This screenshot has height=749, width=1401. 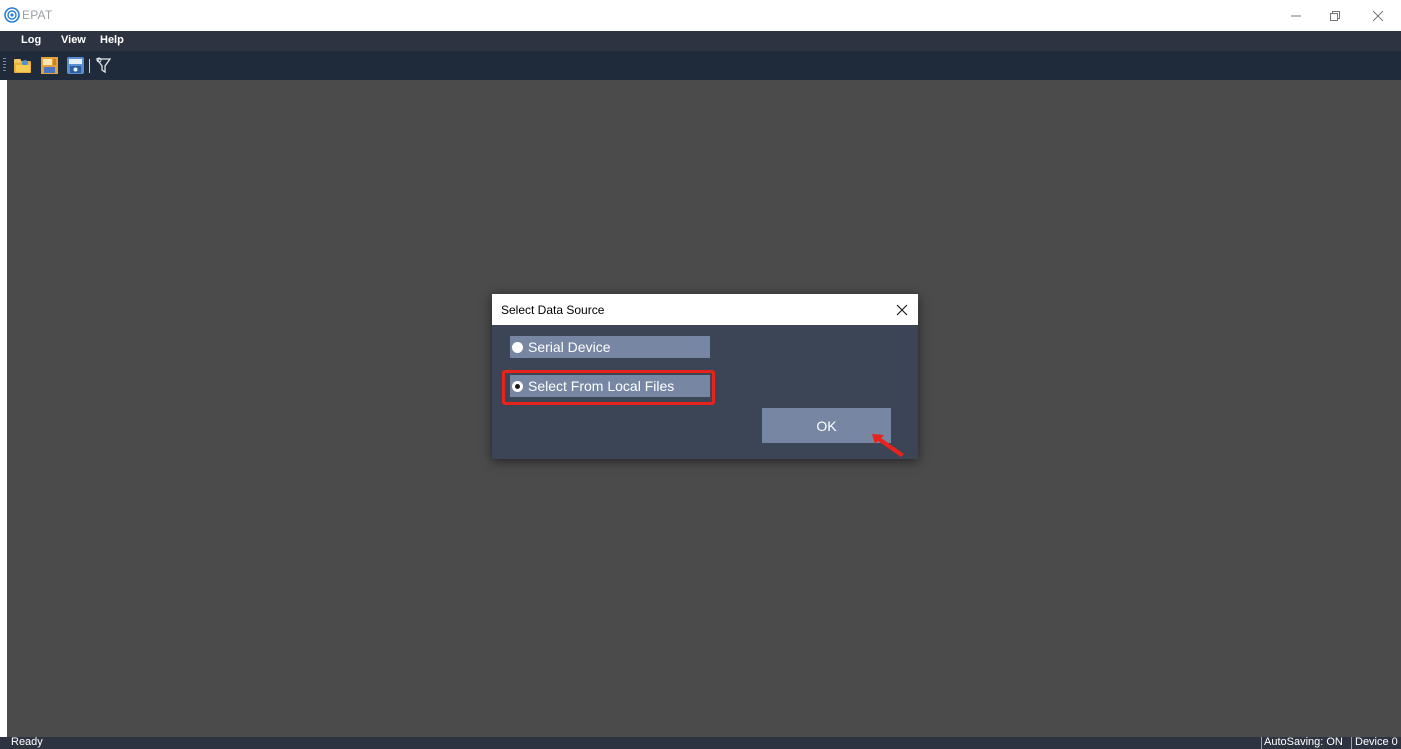 What do you see at coordinates (49, 65) in the screenshot?
I see `save-icon` at bounding box center [49, 65].